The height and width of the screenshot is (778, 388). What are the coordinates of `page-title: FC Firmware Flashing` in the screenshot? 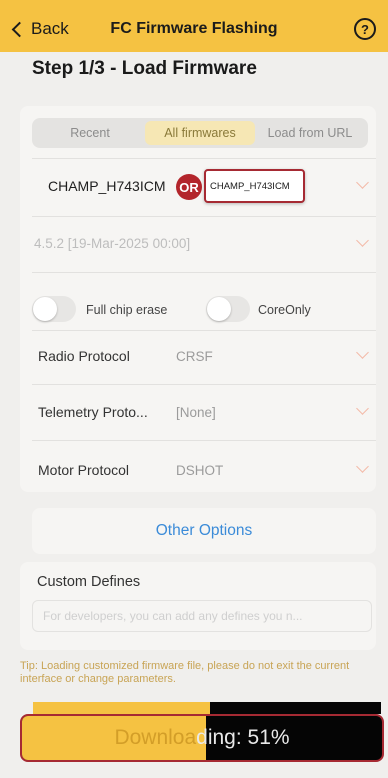 It's located at (194, 28).